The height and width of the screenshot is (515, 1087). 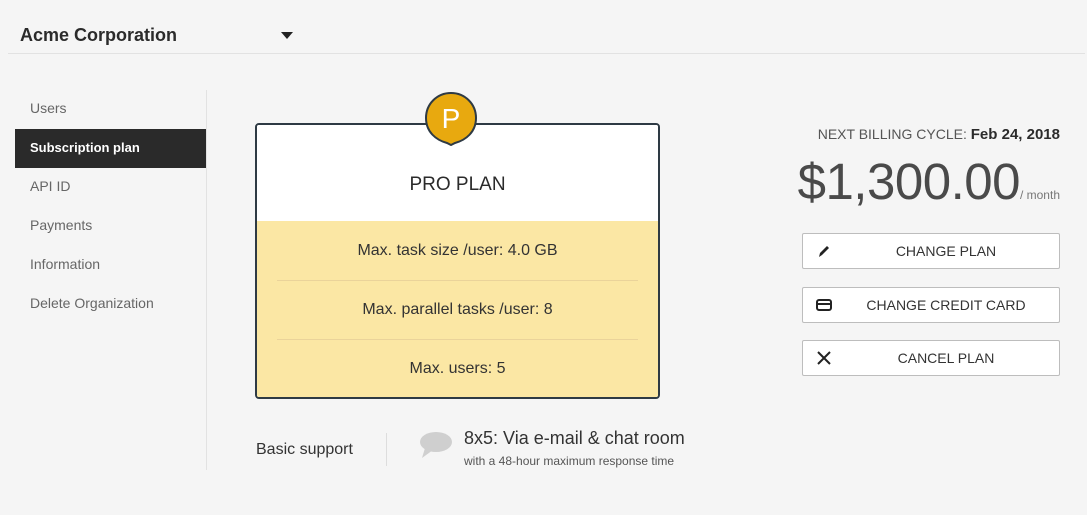 I want to click on support-divider, so click(x=386, y=449).